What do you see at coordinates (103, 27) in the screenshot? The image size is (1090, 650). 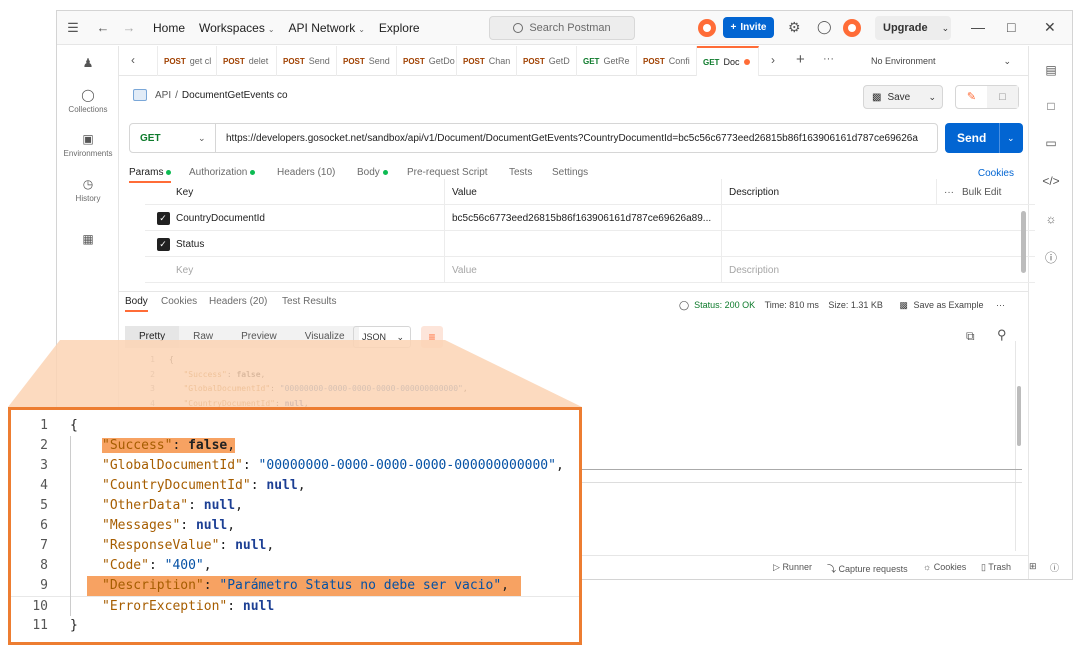 I see `back-arrow-icon: ←` at bounding box center [103, 27].